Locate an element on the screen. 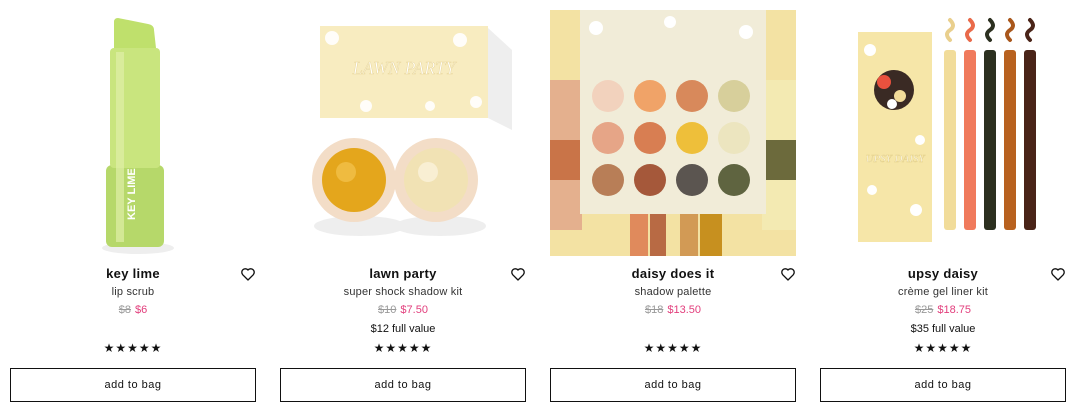 The image size is (1080, 410). box-title-text: UPSY DAISY is located at coordinates (896, 159).